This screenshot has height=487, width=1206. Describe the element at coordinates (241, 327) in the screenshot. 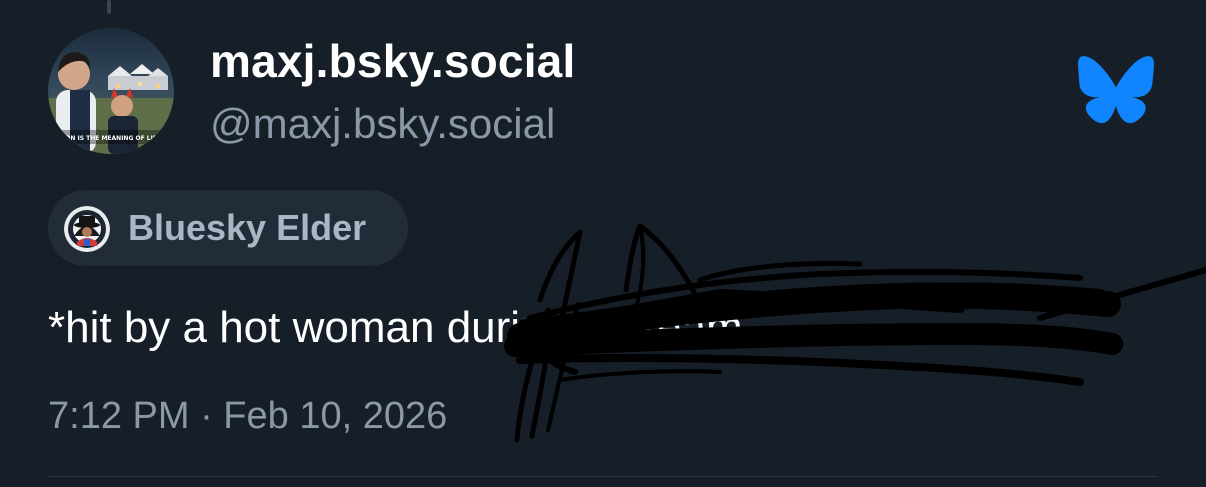

I see `post-text-visible: *hit by a hot woman` at that location.